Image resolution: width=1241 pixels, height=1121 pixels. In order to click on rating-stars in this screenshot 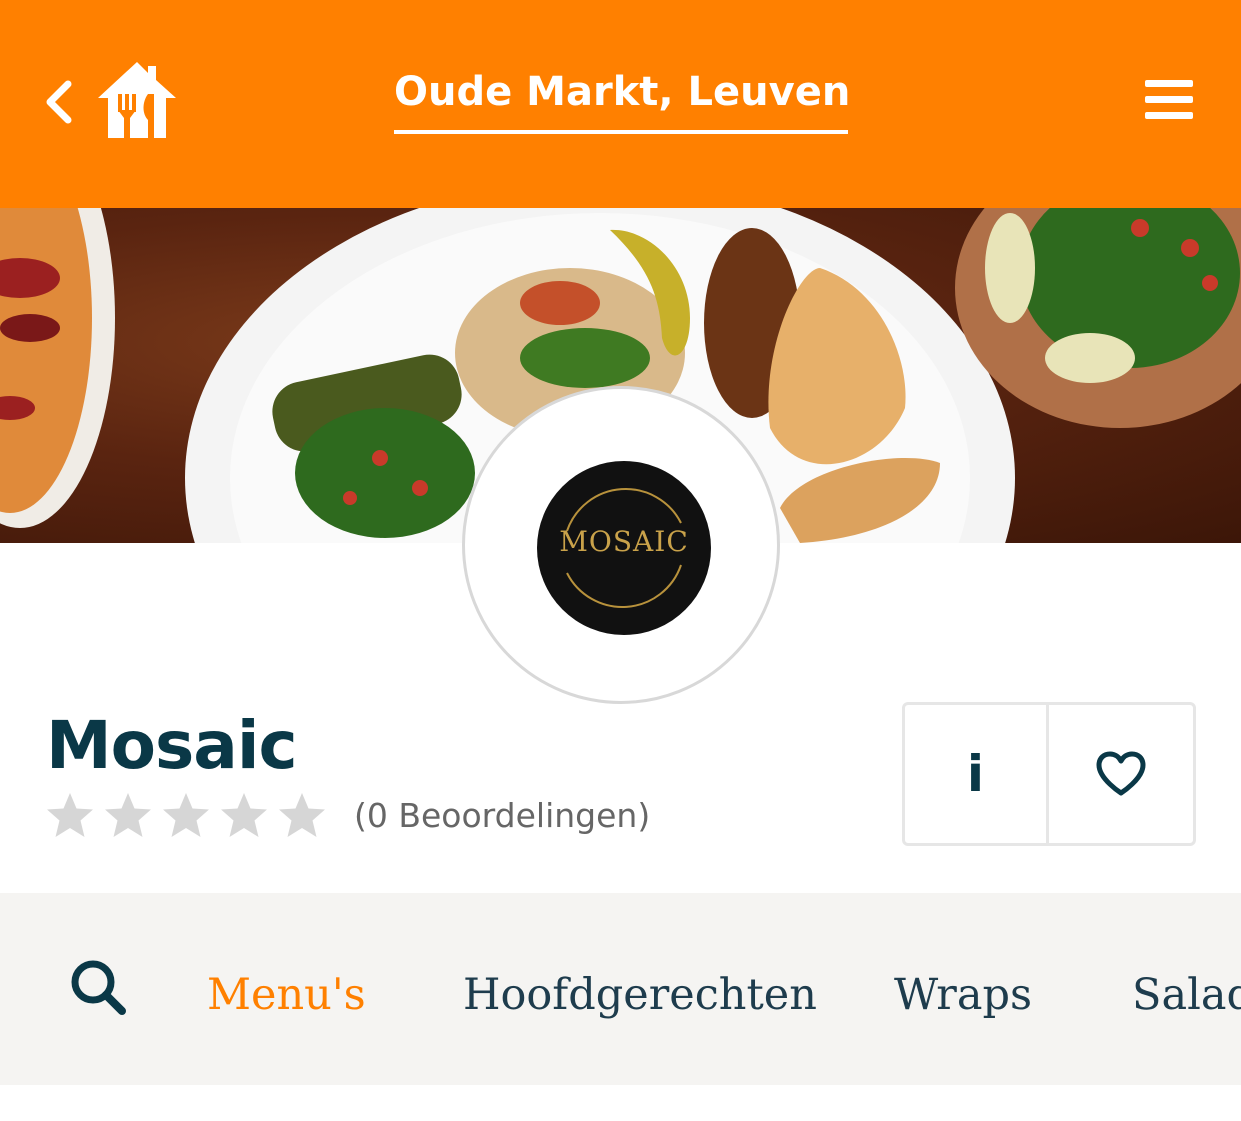, I will do `click(186, 816)`.